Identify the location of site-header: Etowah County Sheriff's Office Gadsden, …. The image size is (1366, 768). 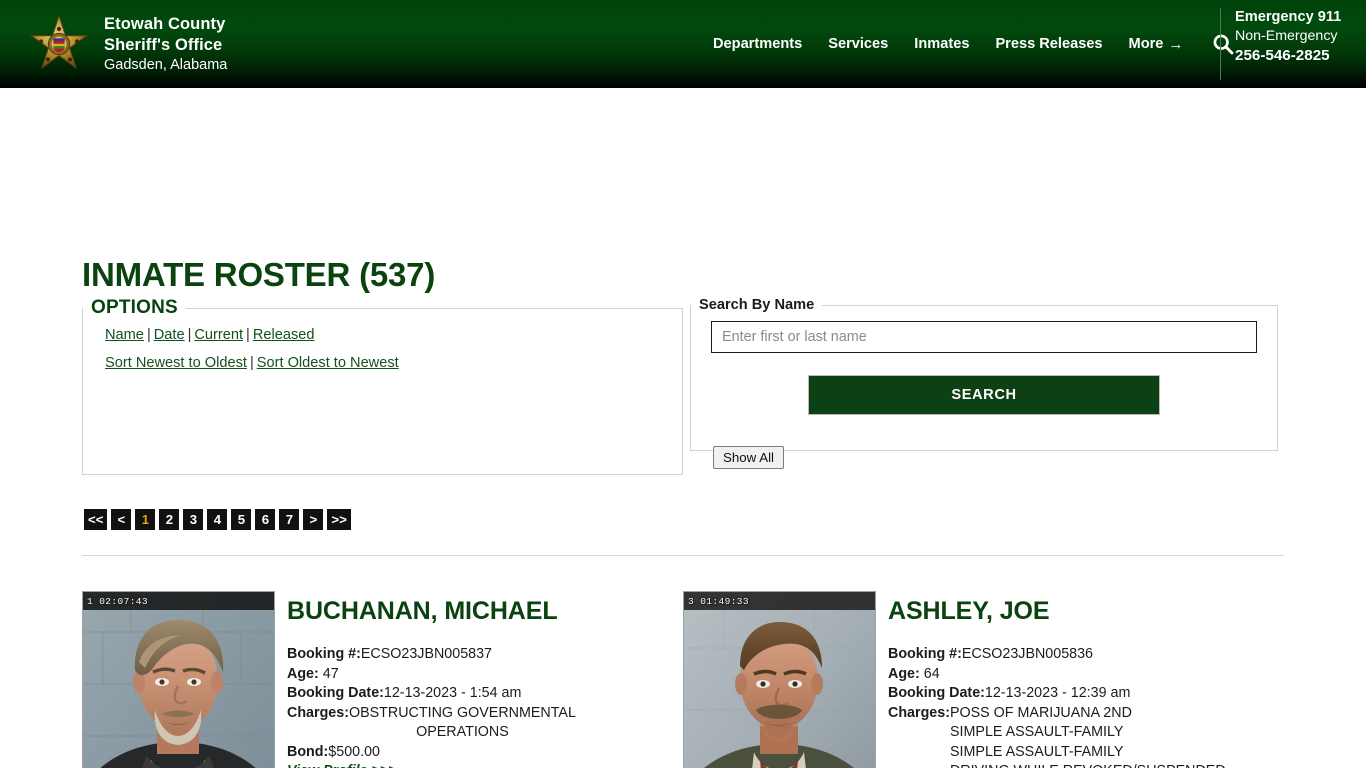
(683, 44).